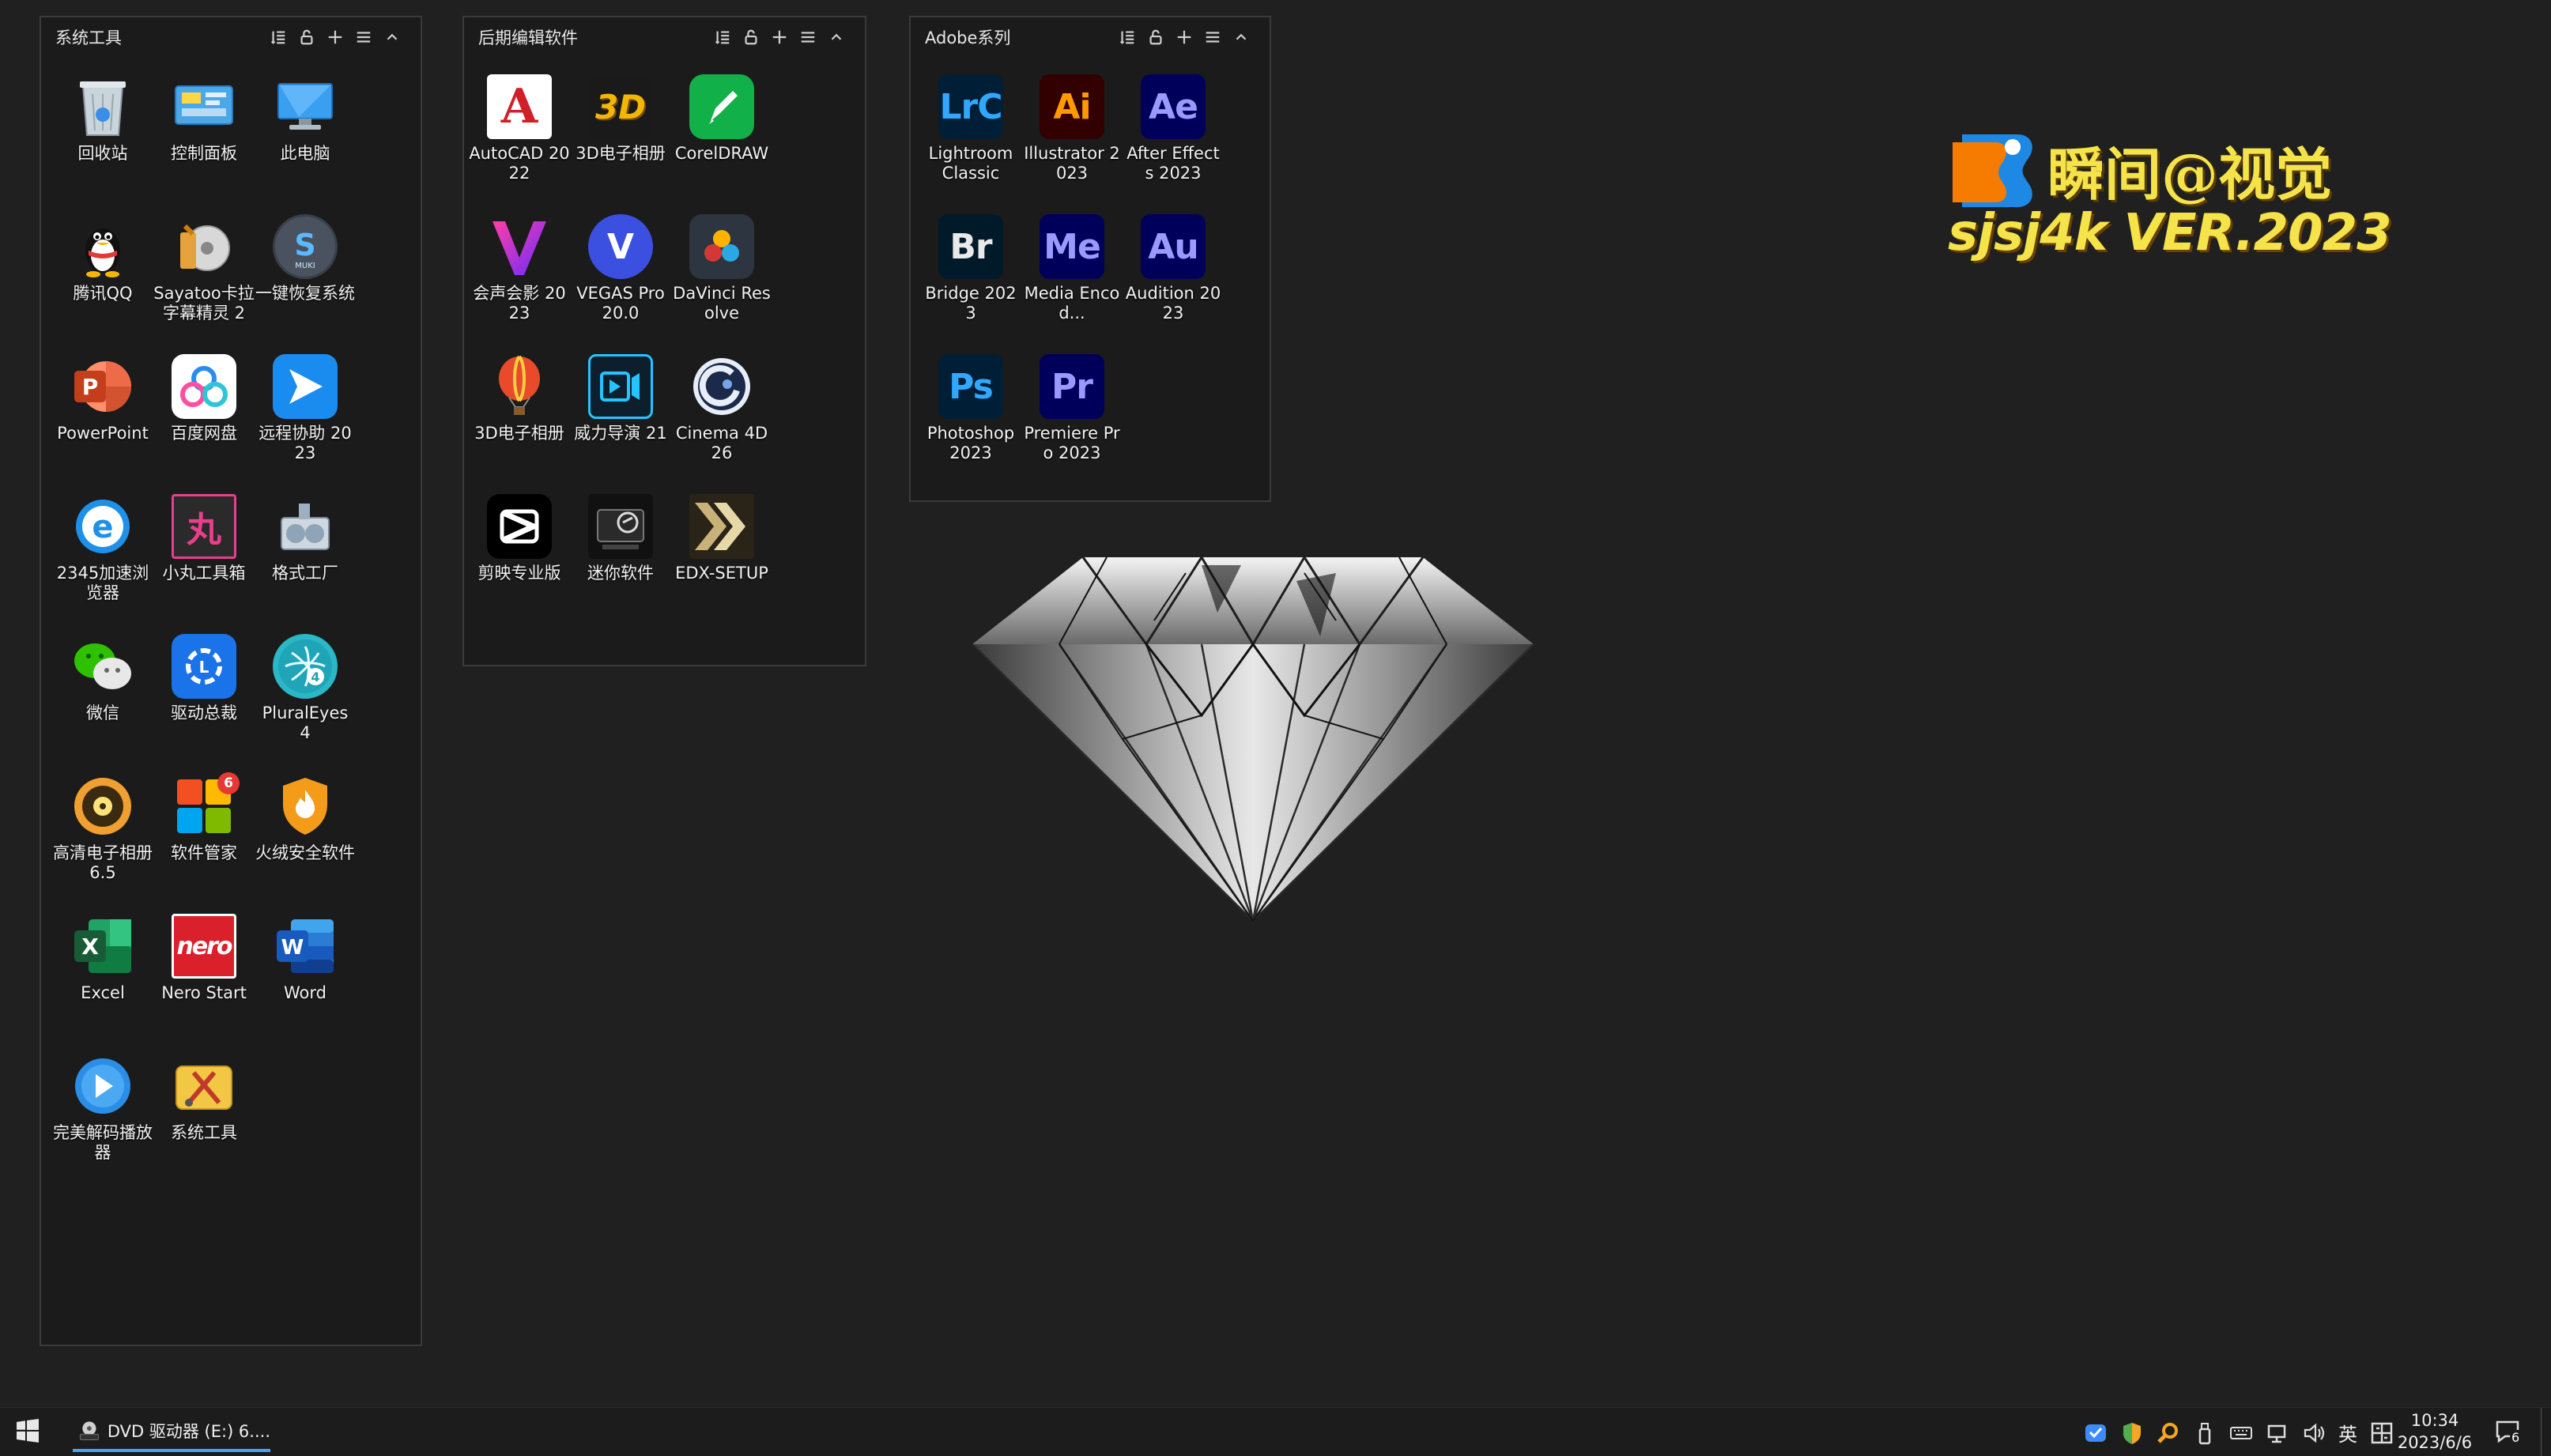  I want to click on bridge-icon: Br, so click(970, 246).